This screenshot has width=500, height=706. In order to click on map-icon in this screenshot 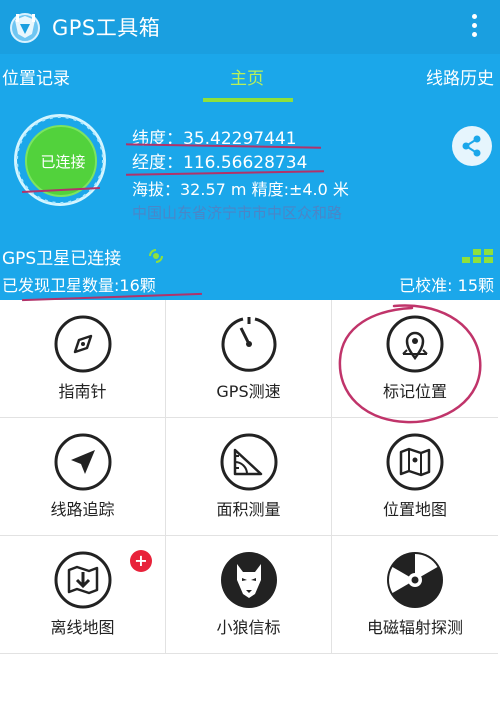, I will do `click(415, 462)`.